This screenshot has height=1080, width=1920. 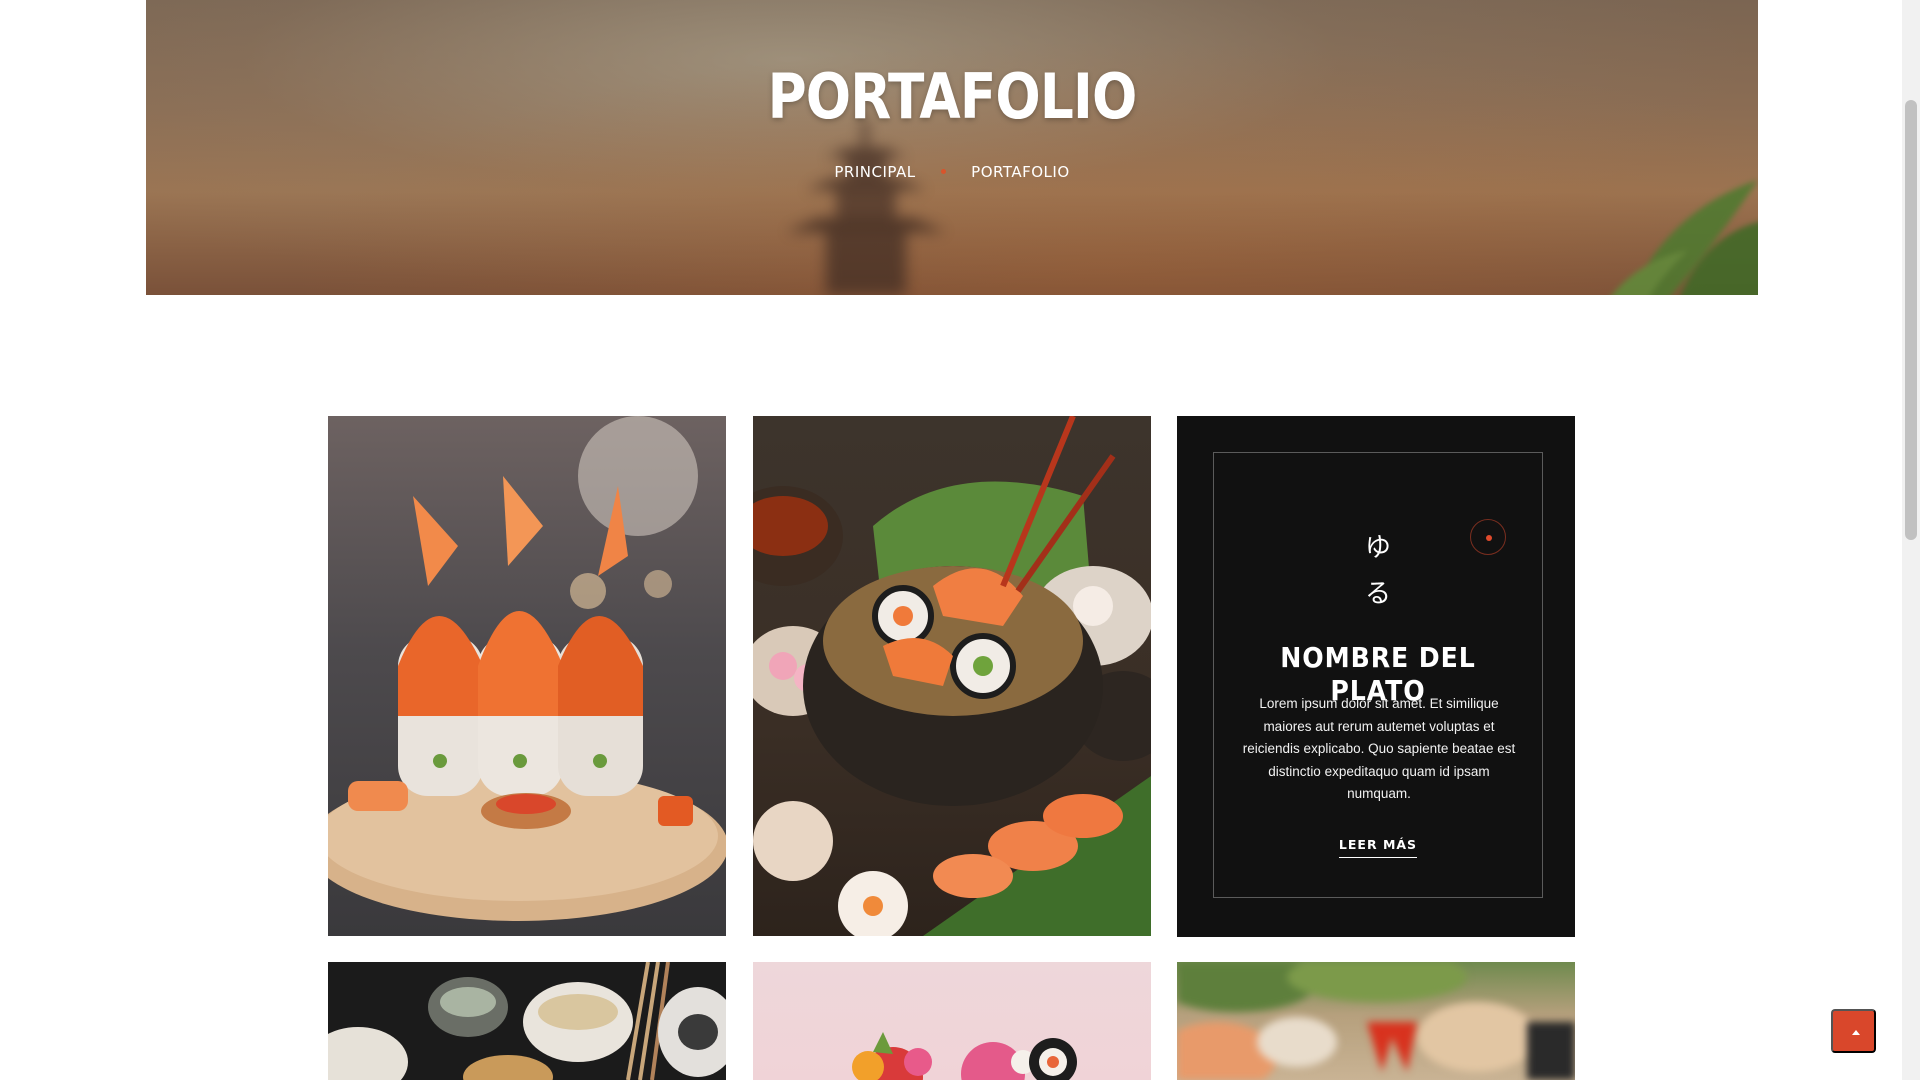 I want to click on pagoda-silhouette, so click(x=866, y=207).